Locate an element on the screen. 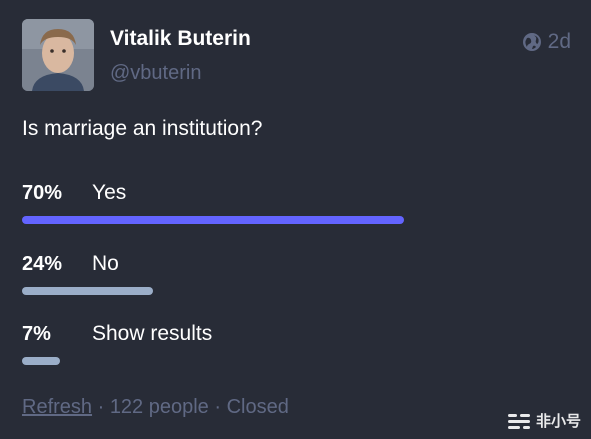 The height and width of the screenshot is (439, 591). author-display-name: Vitalik Buterin is located at coordinates (180, 39).